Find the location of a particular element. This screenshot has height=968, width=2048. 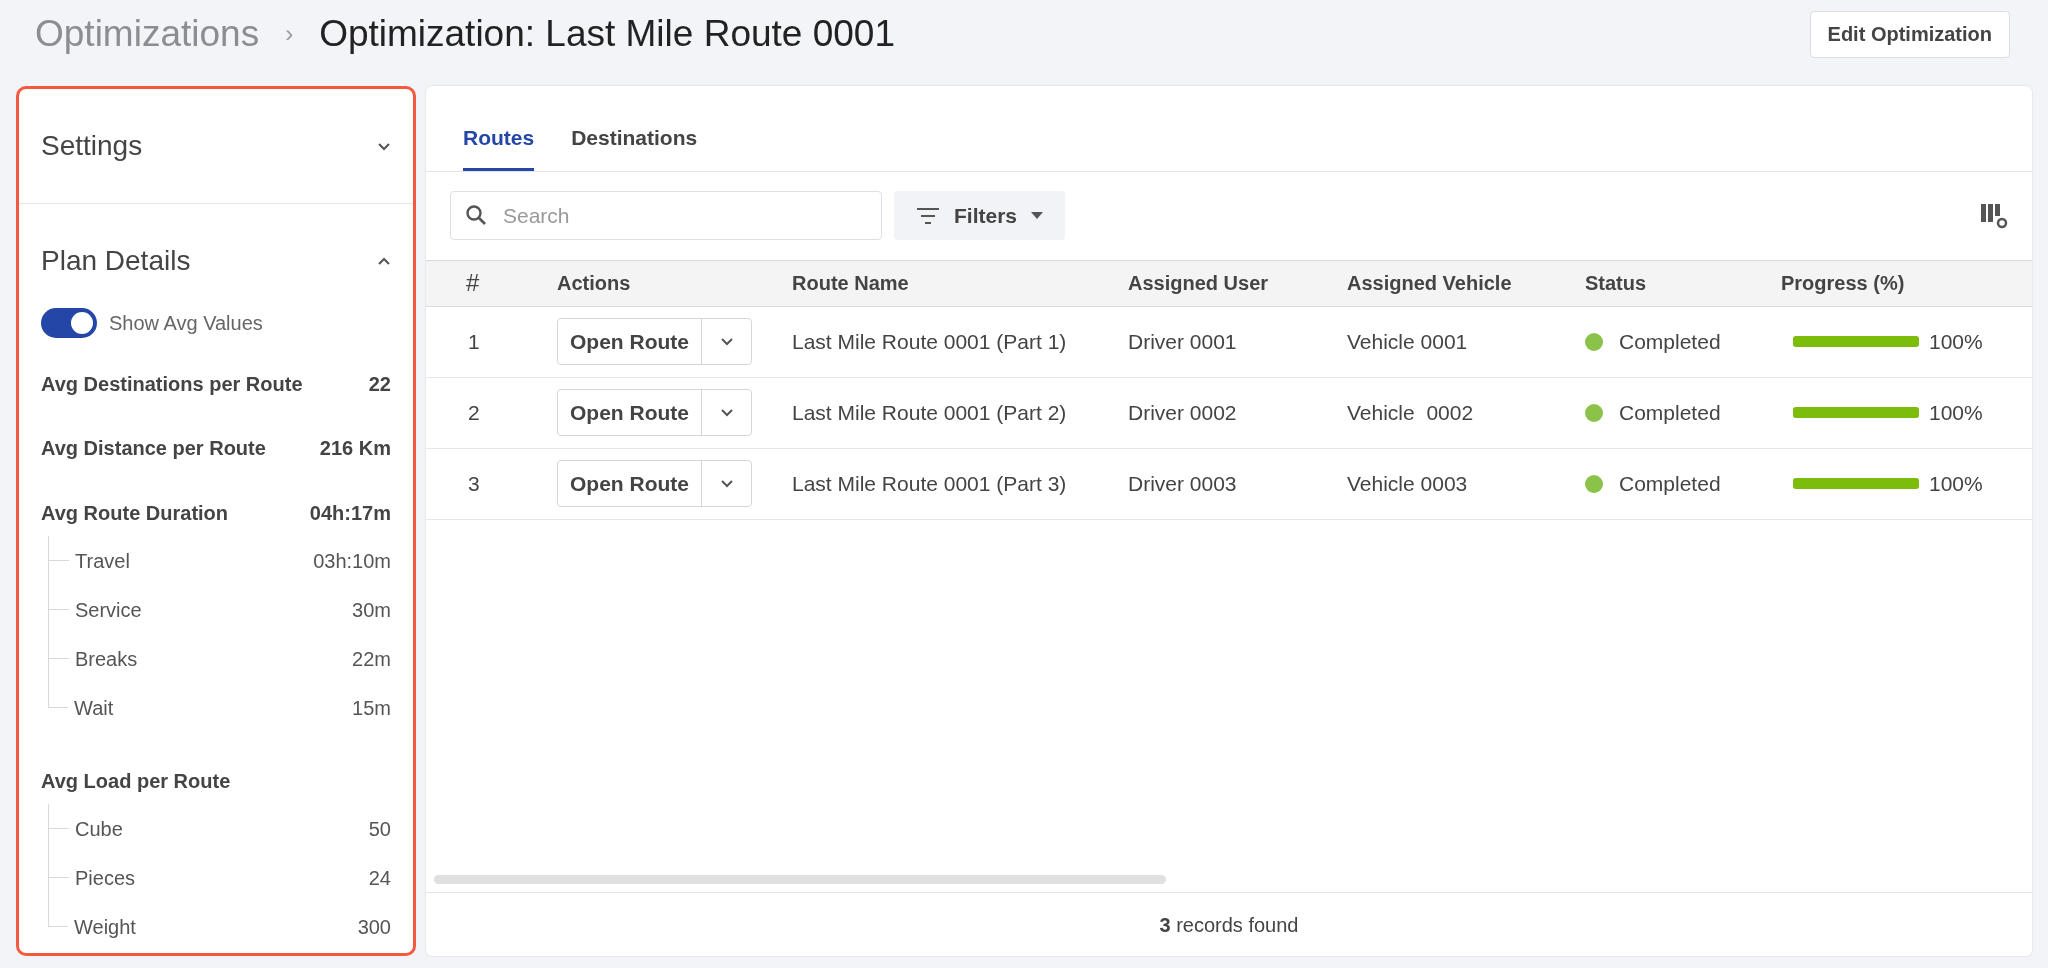

search-icon is located at coordinates (476, 215).